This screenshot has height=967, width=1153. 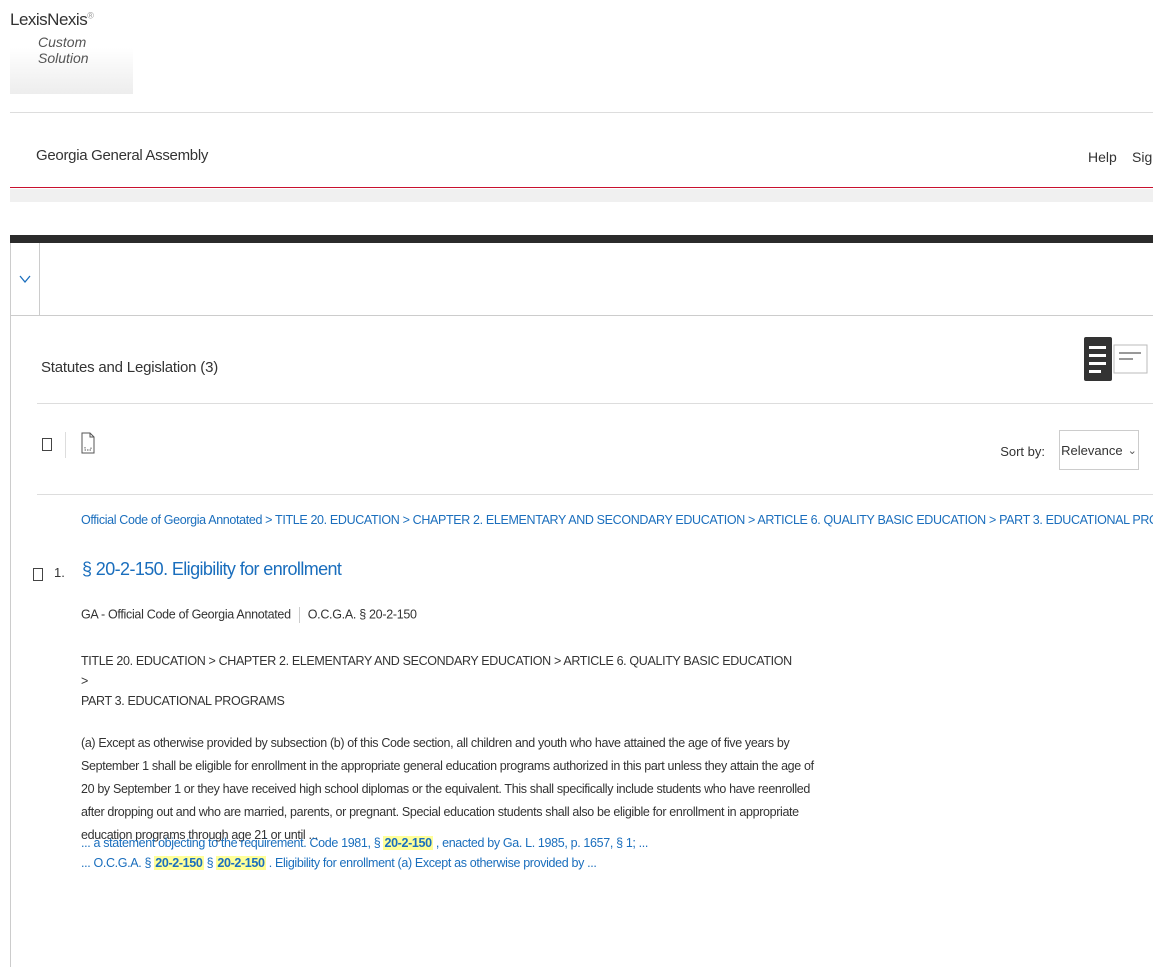 What do you see at coordinates (130, 367) in the screenshot?
I see `section-title: Statutes and Legislation (3)` at bounding box center [130, 367].